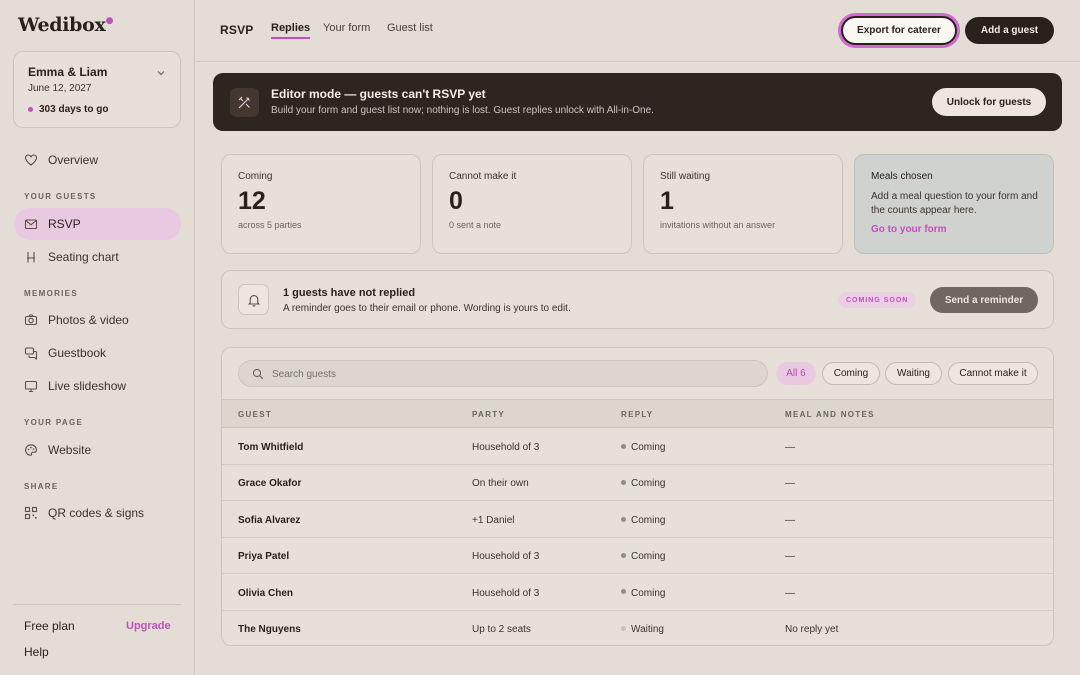  What do you see at coordinates (637, 520) in the screenshot?
I see `table-row: Sofia Alvarez +1 Daniel Coming —` at bounding box center [637, 520].